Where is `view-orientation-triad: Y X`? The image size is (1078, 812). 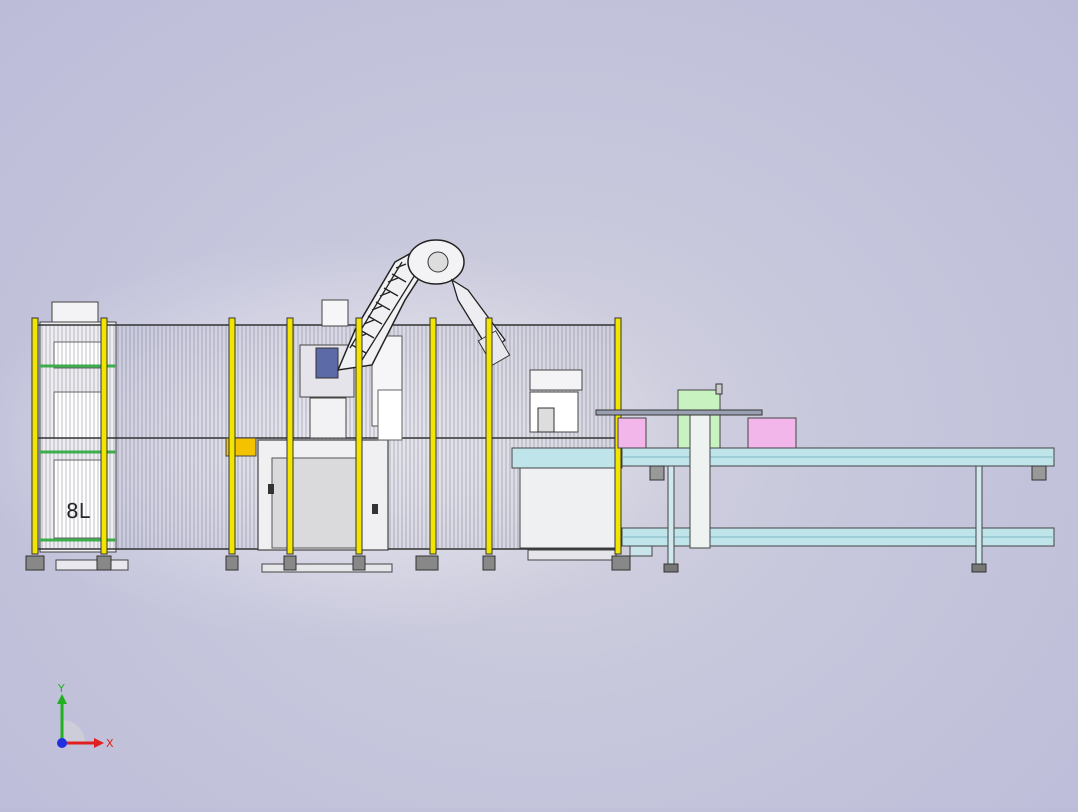 view-orientation-triad: Y X is located at coordinates (85, 720).